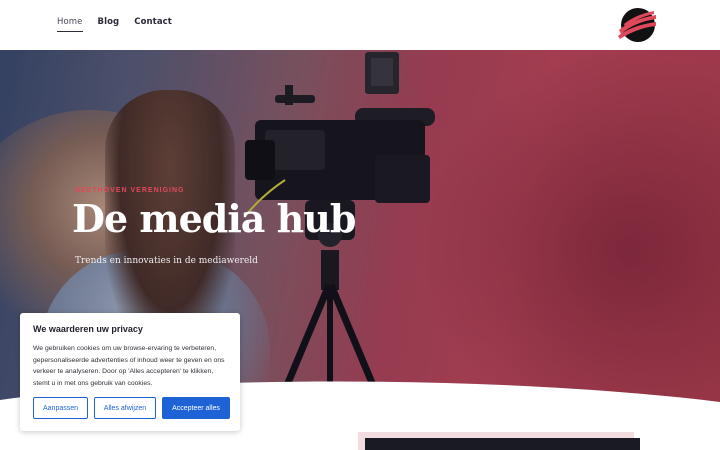 The image size is (720, 450). Describe the element at coordinates (214, 218) in the screenshot. I see `page-title: De media hub` at that location.